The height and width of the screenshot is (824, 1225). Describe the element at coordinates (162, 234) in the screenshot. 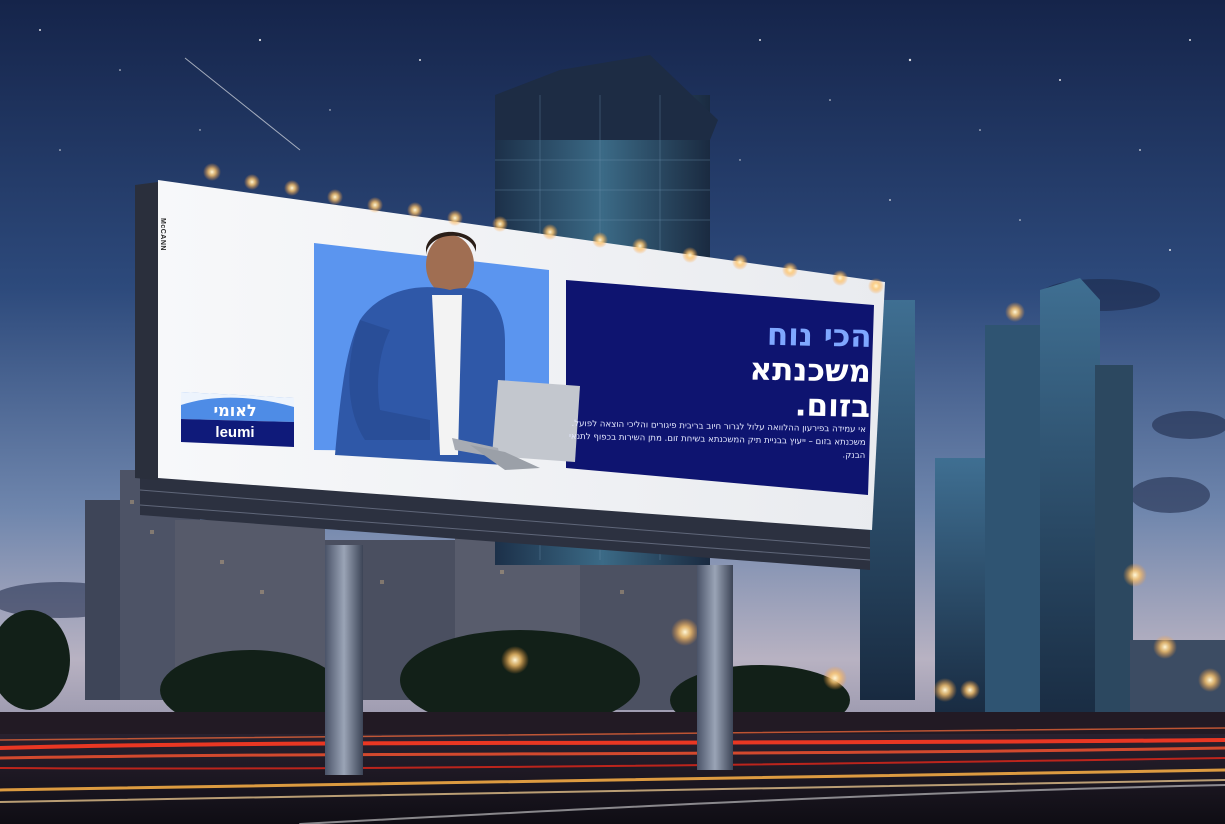

I see `agency-mark: McCANN` at that location.